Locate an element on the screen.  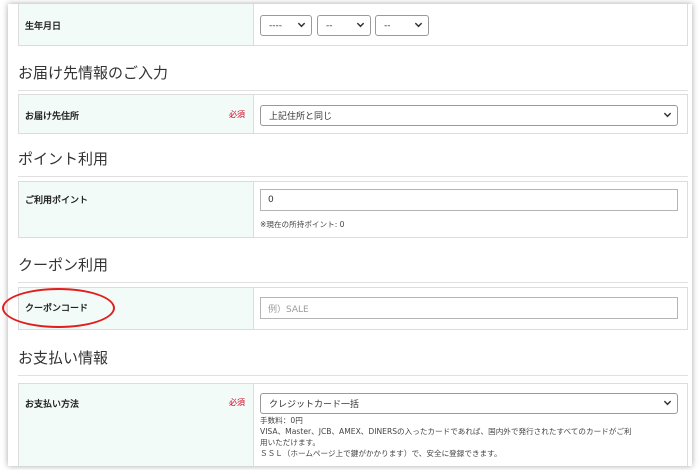
delivery-field-cell: 上記住所と同じ is located at coordinates (470, 114).